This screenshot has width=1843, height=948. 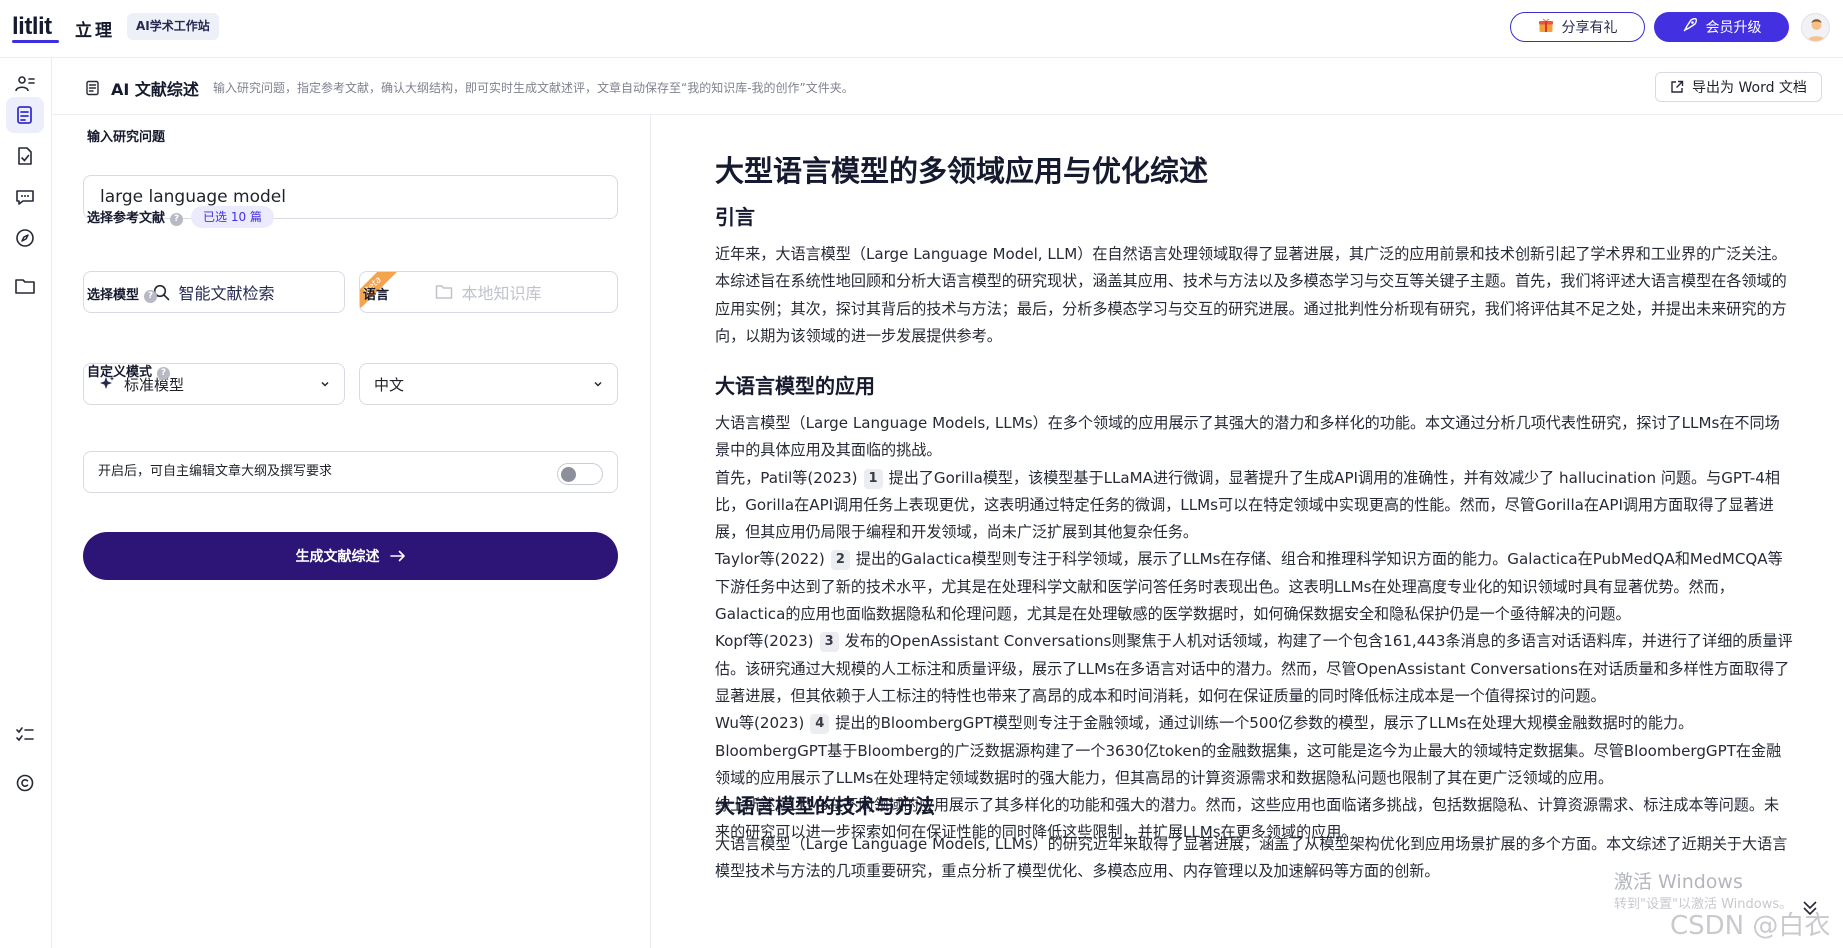 I want to click on local-knowledge-button: Beta 本地知识库, so click(x=488, y=292).